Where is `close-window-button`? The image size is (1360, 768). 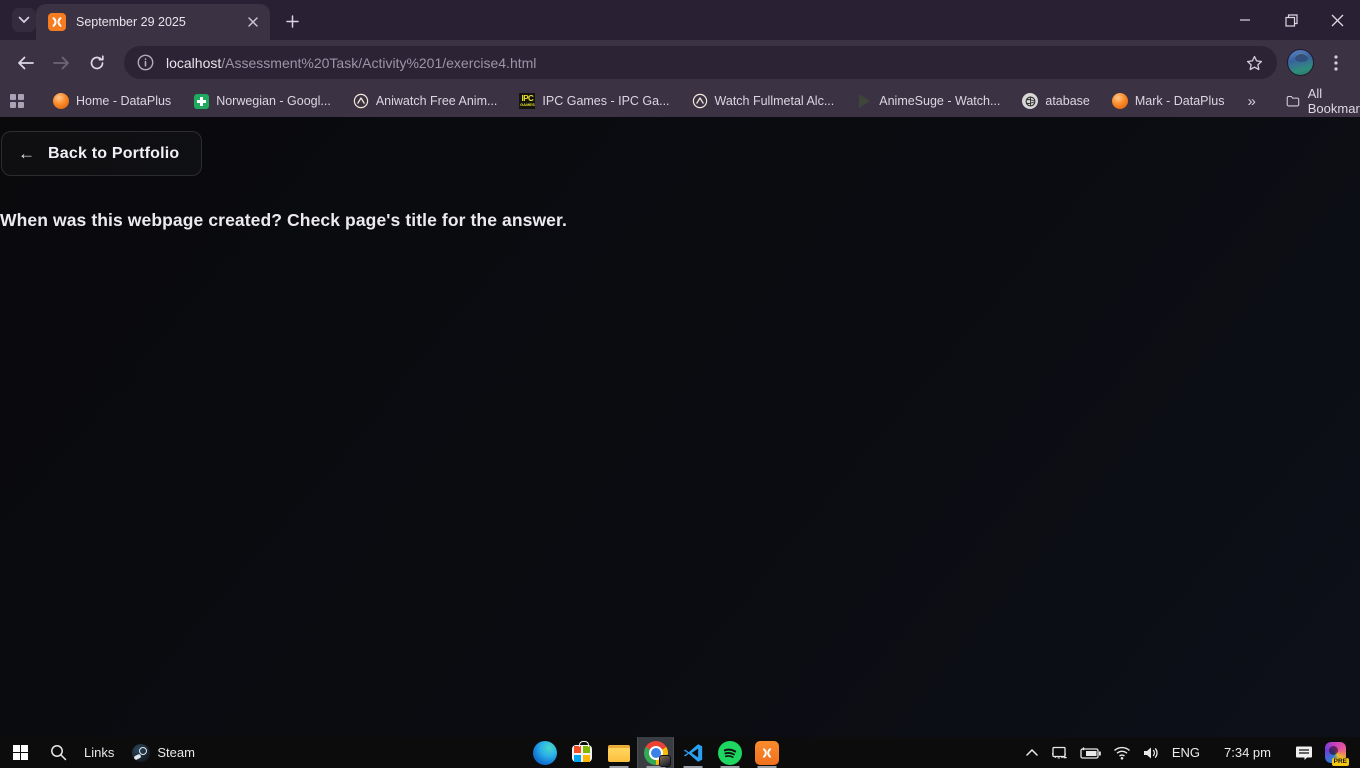
close-window-button is located at coordinates (1337, 20).